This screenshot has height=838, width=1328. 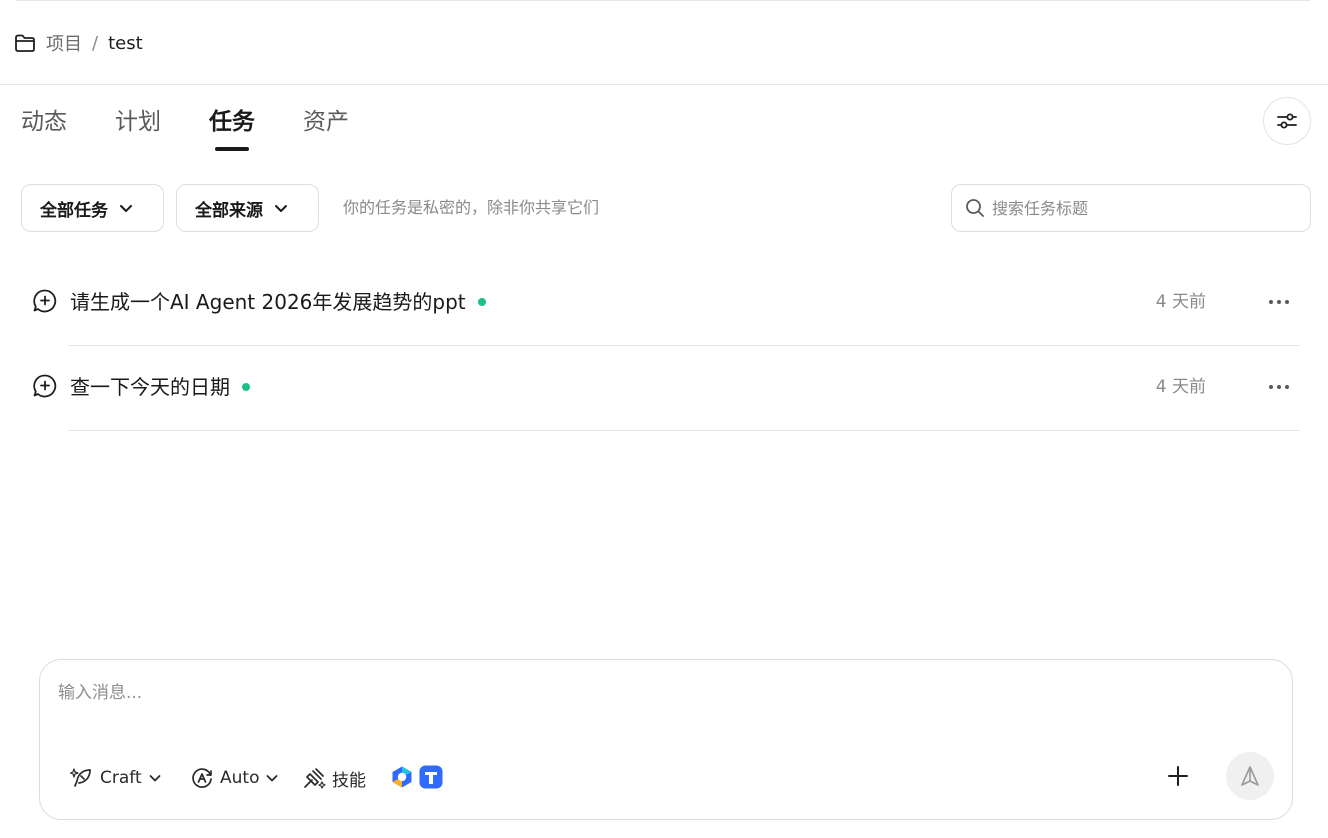 I want to click on sliders-icon, so click(x=1287, y=121).